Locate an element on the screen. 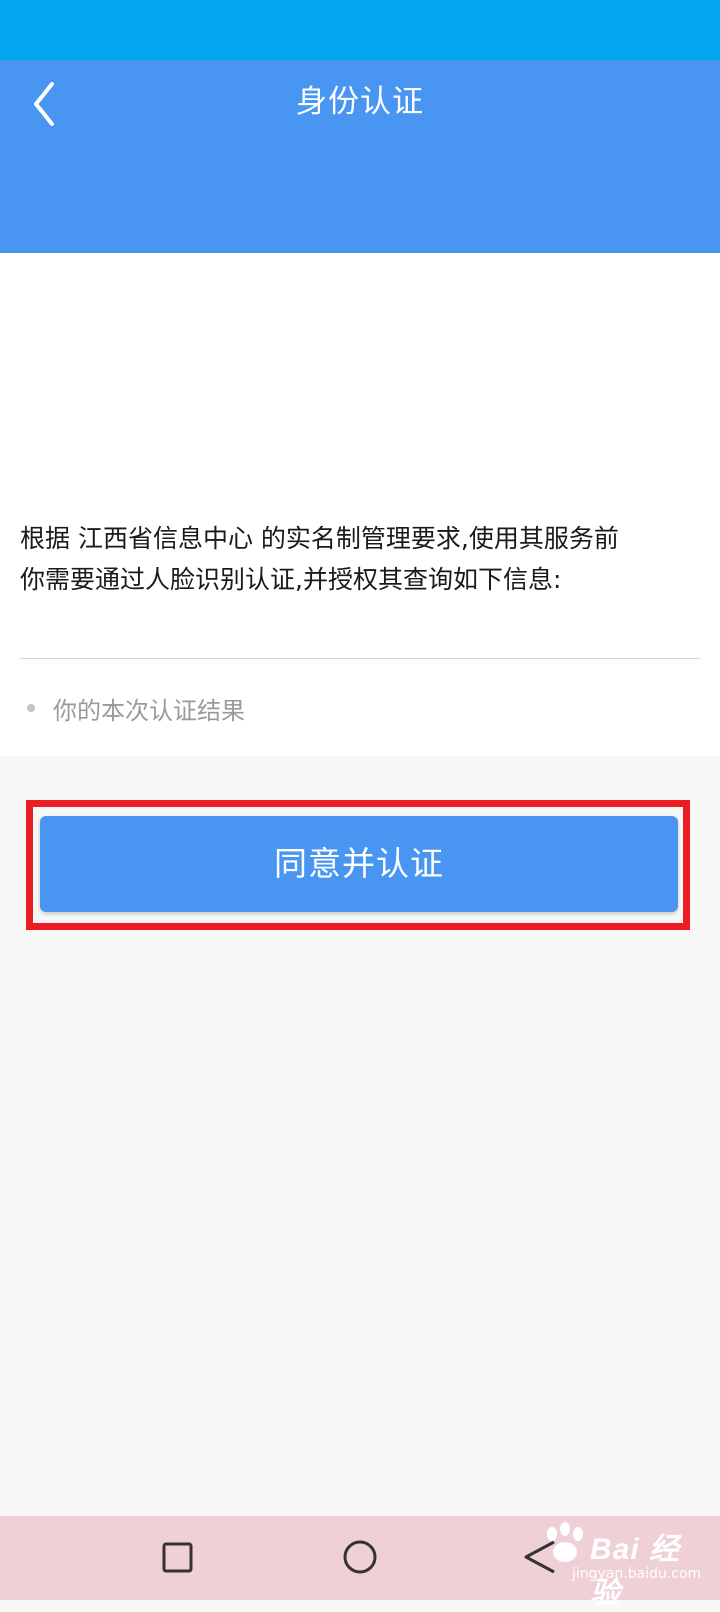  list-item: 你的本次认证结果 is located at coordinates (136, 708).